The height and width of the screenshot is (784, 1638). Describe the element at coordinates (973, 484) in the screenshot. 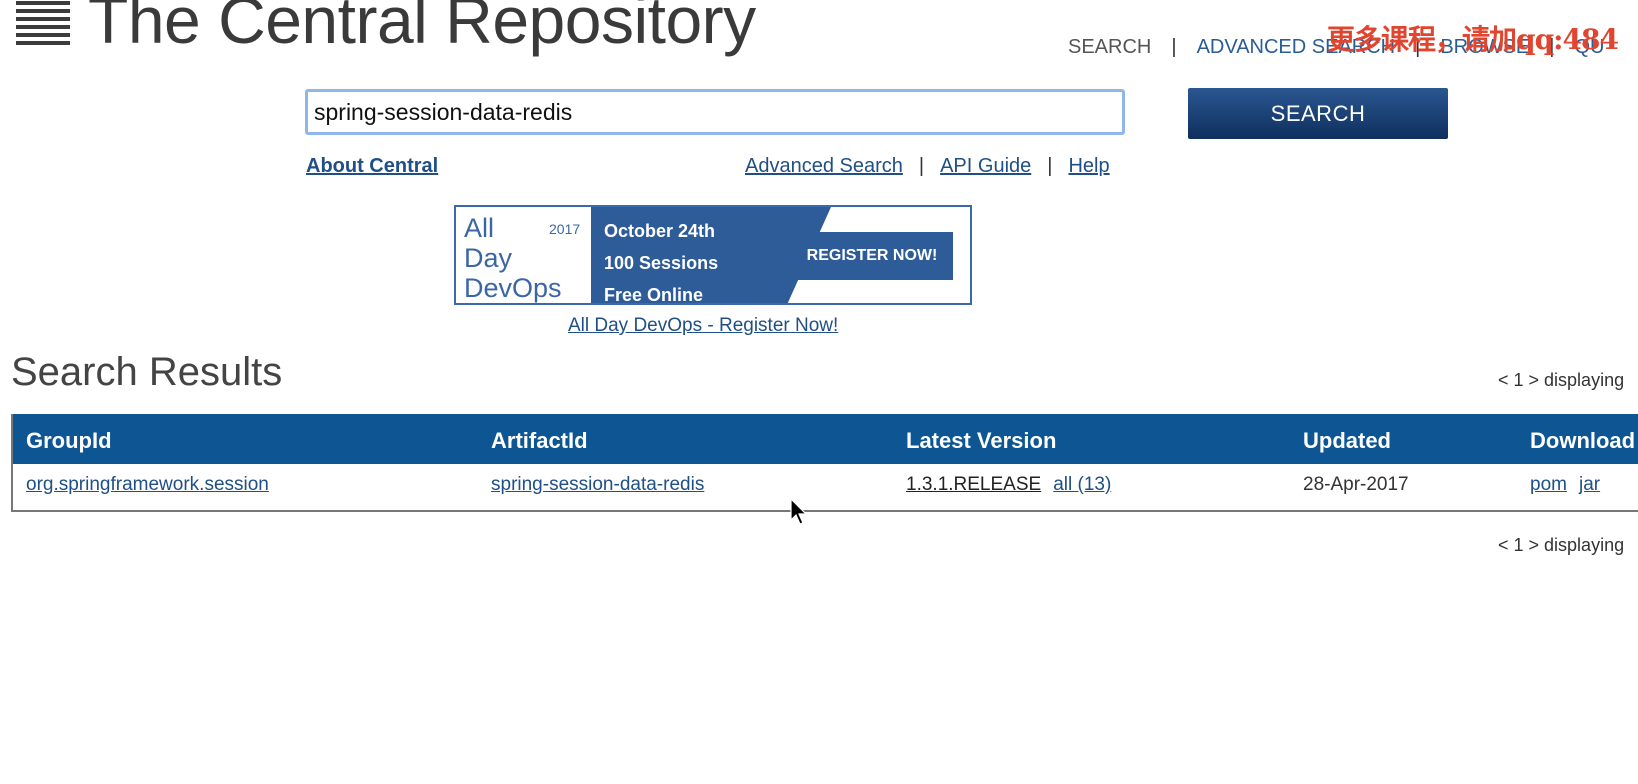

I see `latest-version-link: 1.3.1.RELEASE` at that location.